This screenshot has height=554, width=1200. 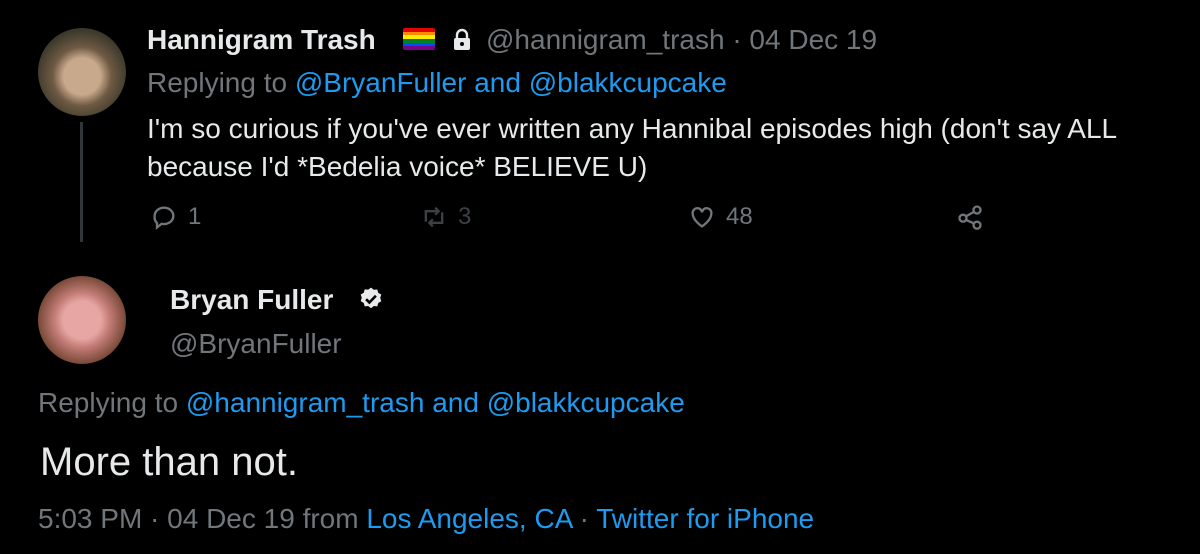 What do you see at coordinates (82, 72) in the screenshot?
I see `avatar-hannigram-trash` at bounding box center [82, 72].